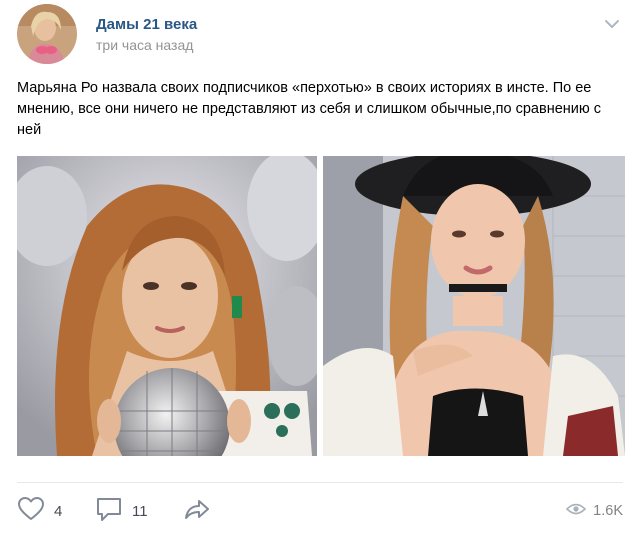 This screenshot has width=640, height=553. I want to click on views-count: 1.6K, so click(608, 511).